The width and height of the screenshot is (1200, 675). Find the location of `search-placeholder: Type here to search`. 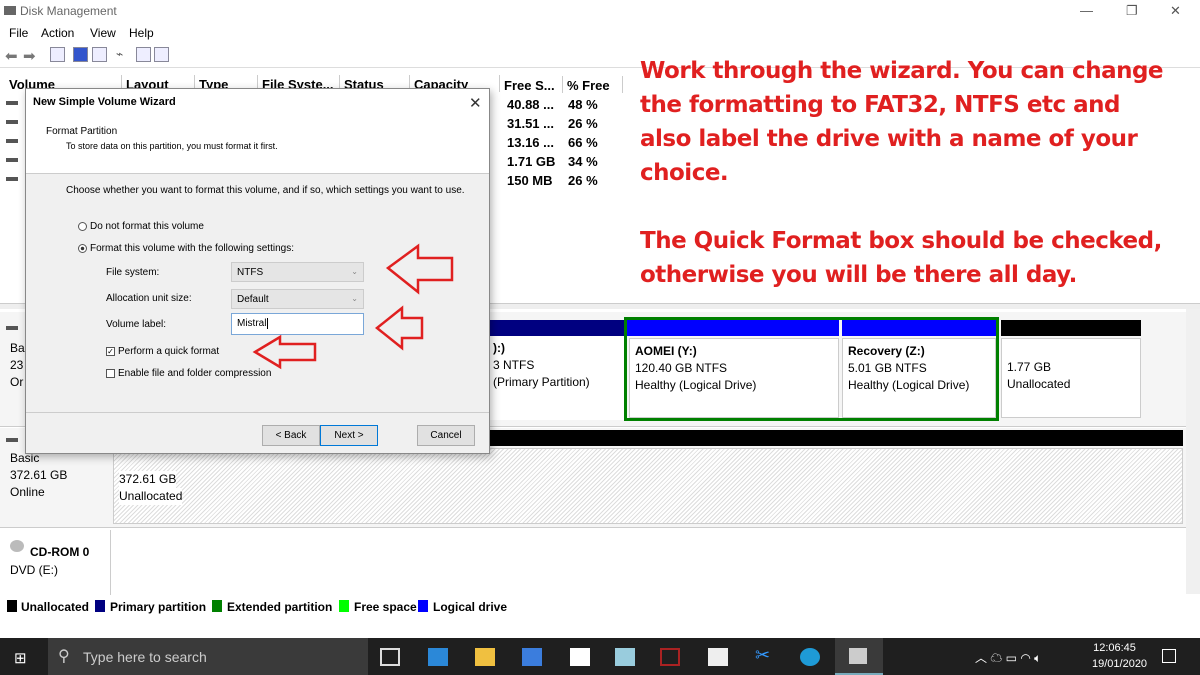

search-placeholder: Type here to search is located at coordinates (145, 657).